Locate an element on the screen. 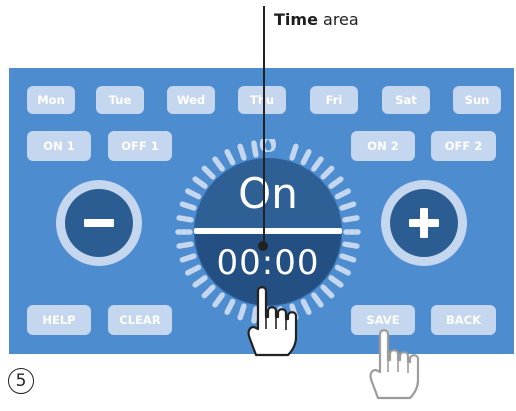  help-button: HELP is located at coordinates (59, 320).